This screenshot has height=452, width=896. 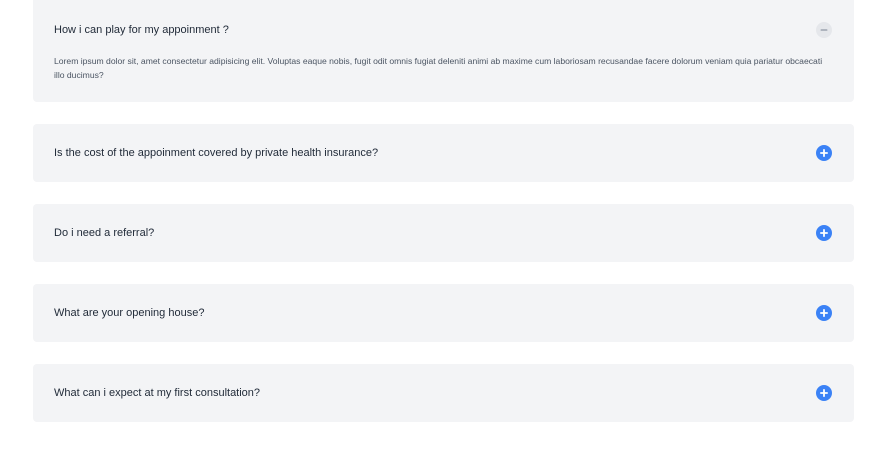 What do you see at coordinates (129, 313) in the screenshot?
I see `faq-question: What are your opening house?` at bounding box center [129, 313].